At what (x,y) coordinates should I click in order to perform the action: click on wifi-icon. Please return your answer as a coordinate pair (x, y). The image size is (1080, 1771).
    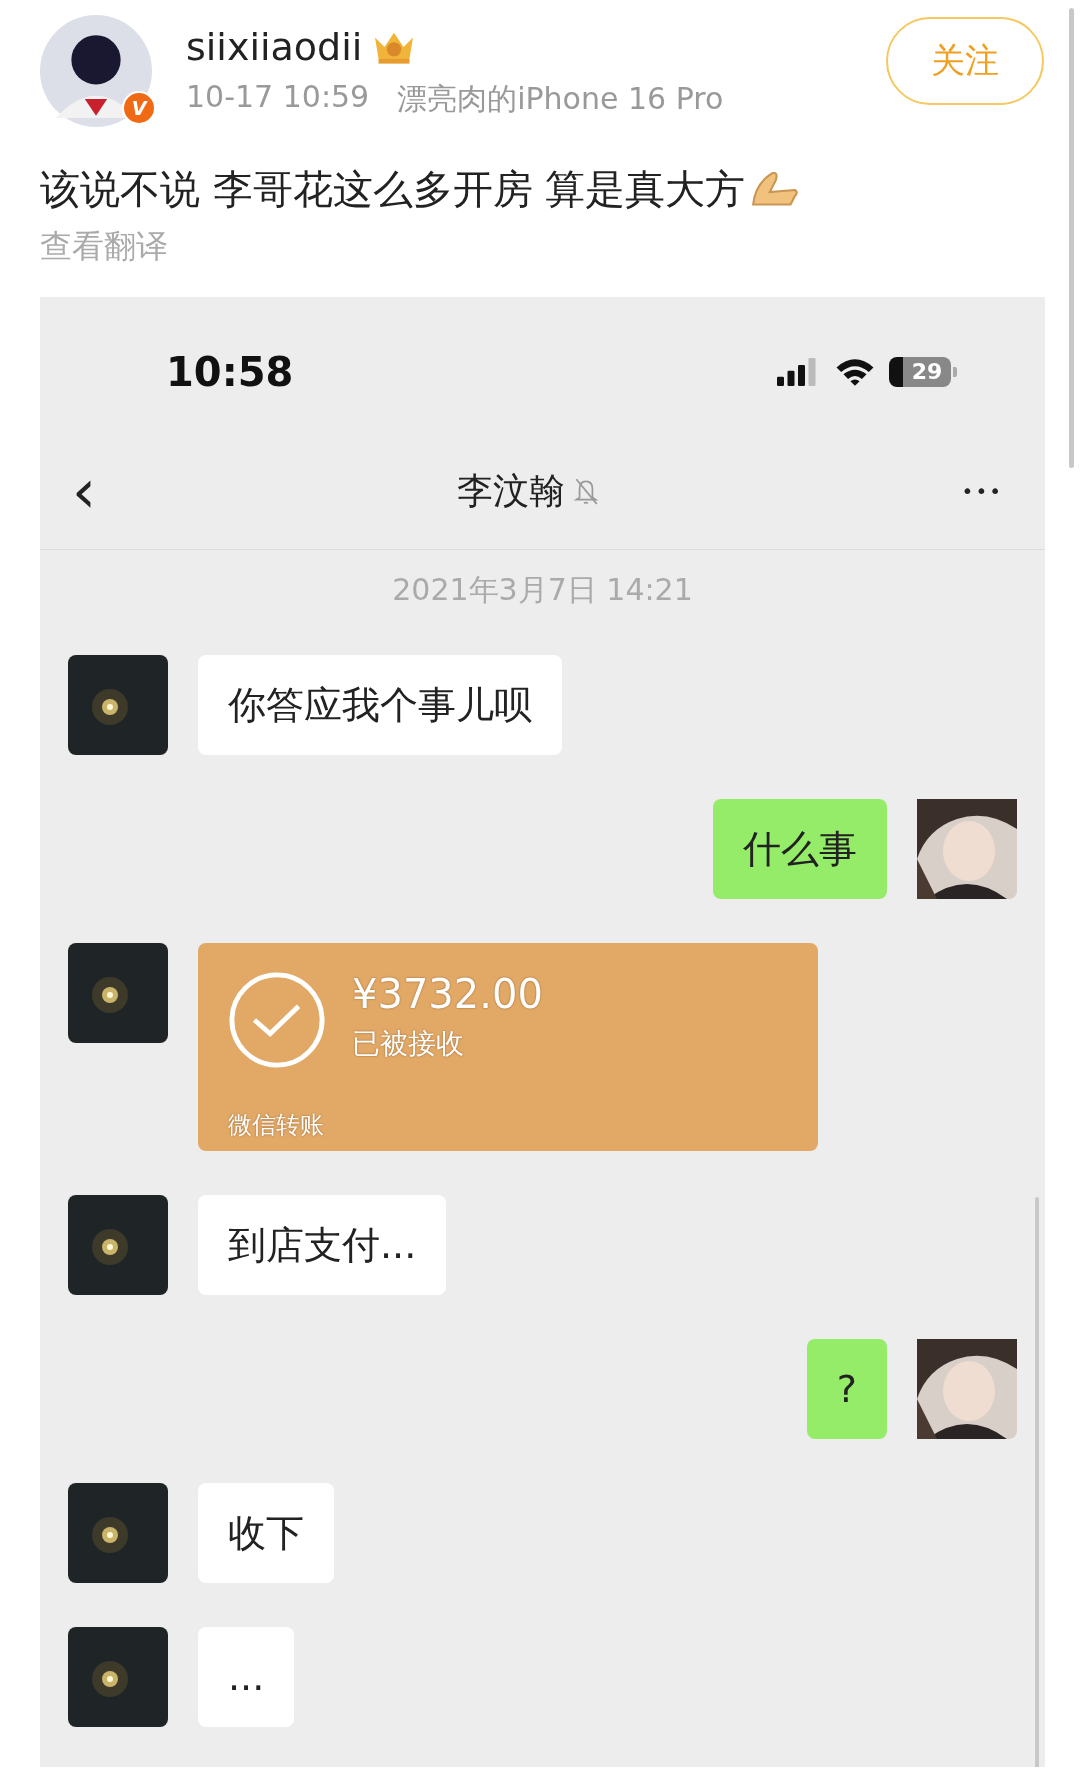
    Looking at the image, I should click on (855, 372).